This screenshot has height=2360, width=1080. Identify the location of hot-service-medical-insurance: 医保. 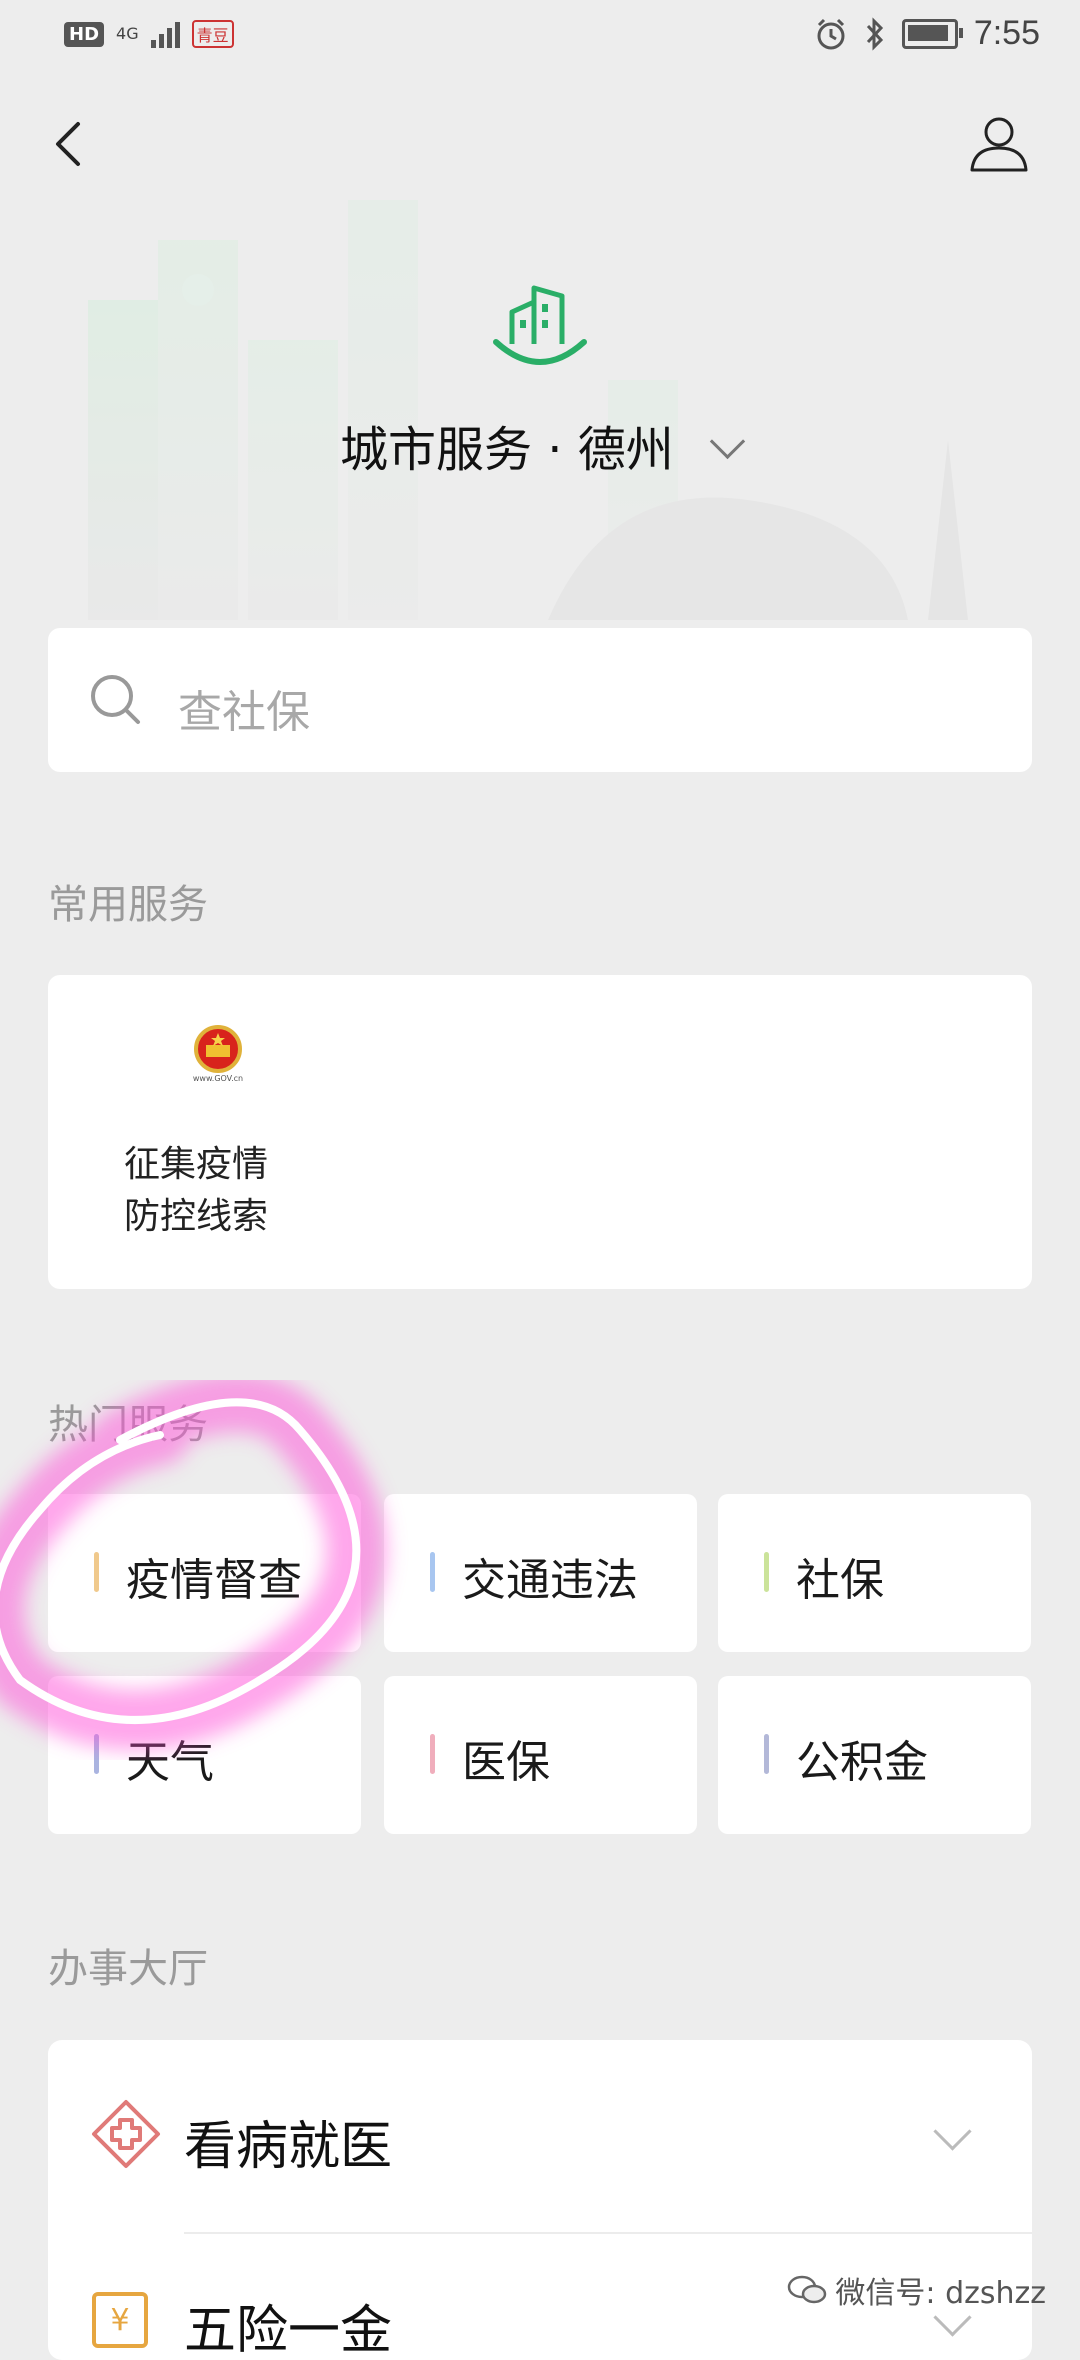
(540, 1755).